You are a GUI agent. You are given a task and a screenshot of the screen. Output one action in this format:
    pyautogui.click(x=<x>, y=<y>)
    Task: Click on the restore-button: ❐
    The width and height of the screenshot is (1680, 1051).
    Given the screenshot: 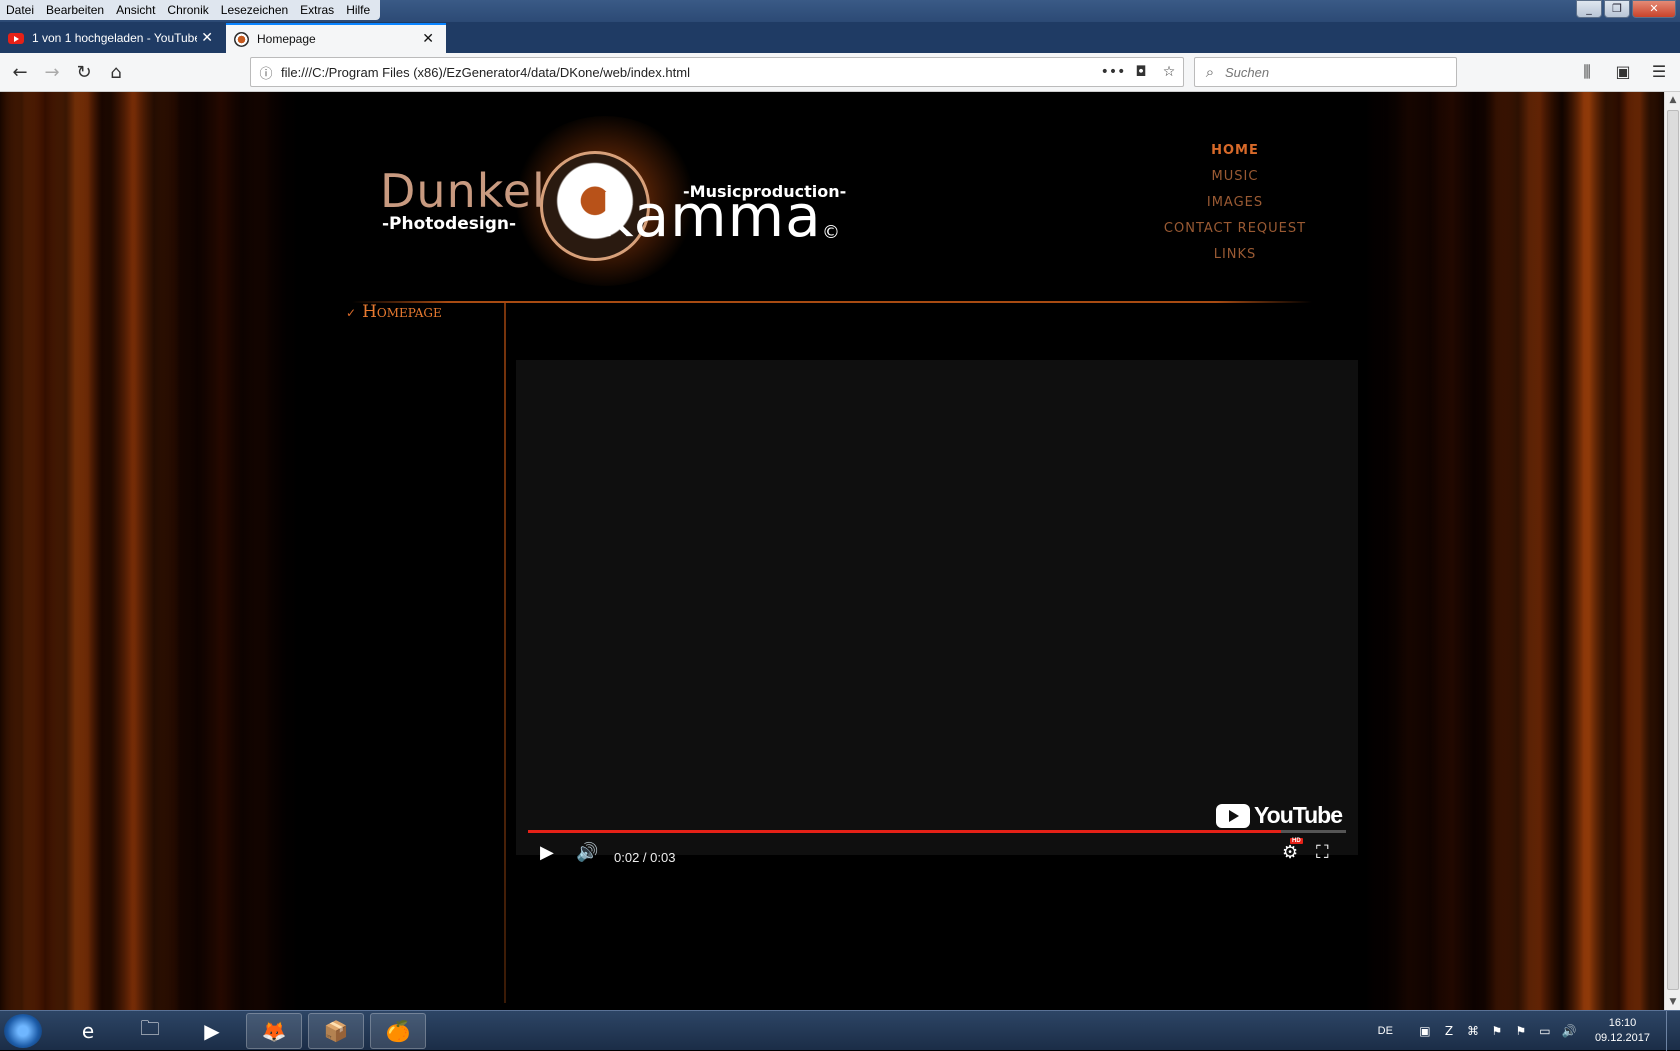 What is the action you would take?
    pyautogui.click(x=1617, y=9)
    